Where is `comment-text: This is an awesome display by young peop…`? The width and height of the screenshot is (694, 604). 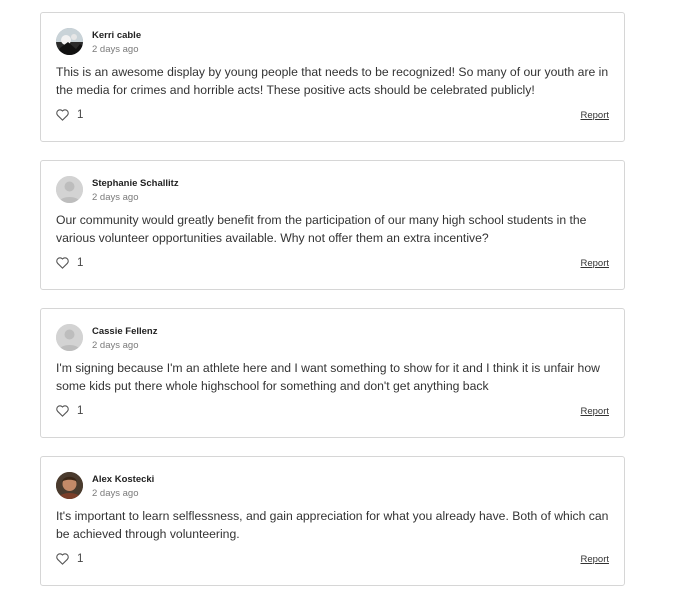
comment-text: This is an awesome display by young peop… is located at coordinates (332, 81).